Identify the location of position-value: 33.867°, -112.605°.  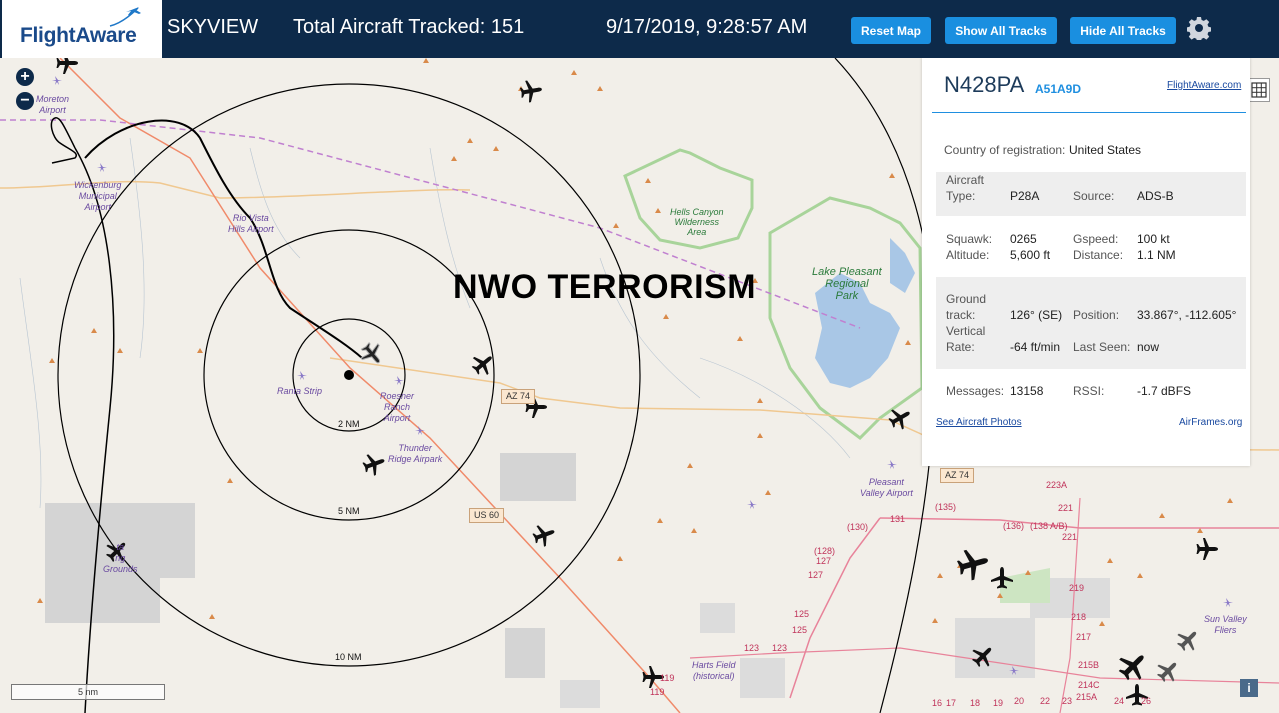
(1187, 315).